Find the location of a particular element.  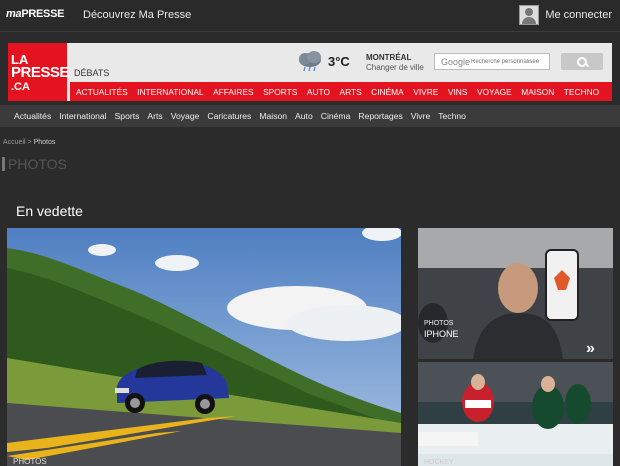

nav-arts: ARTS is located at coordinates (350, 92).